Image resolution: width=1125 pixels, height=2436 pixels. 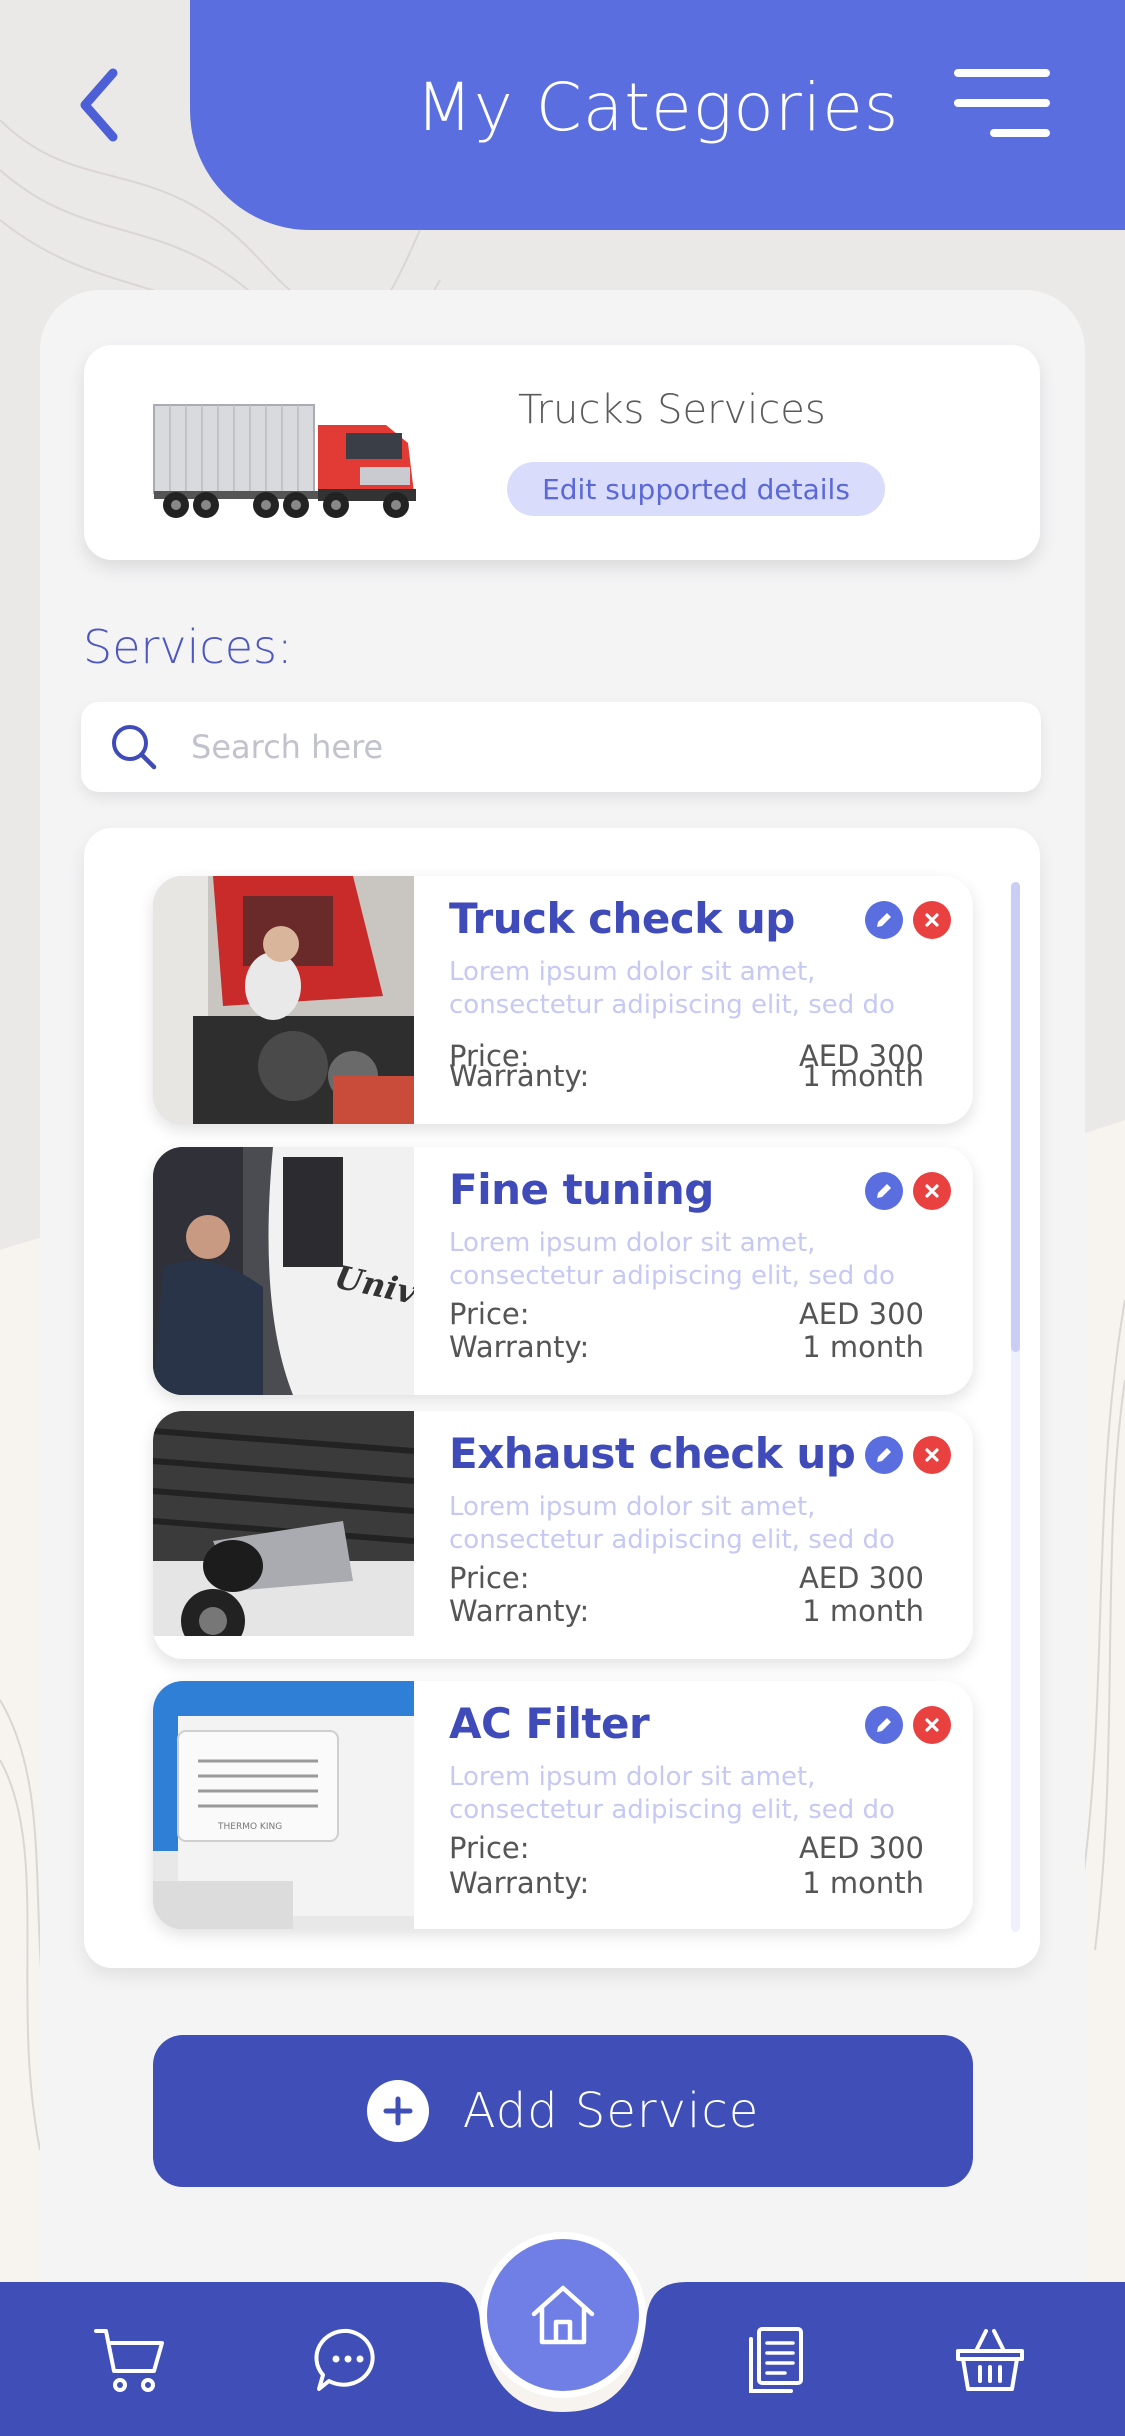 I want to click on document-icon, so click(x=776, y=2360).